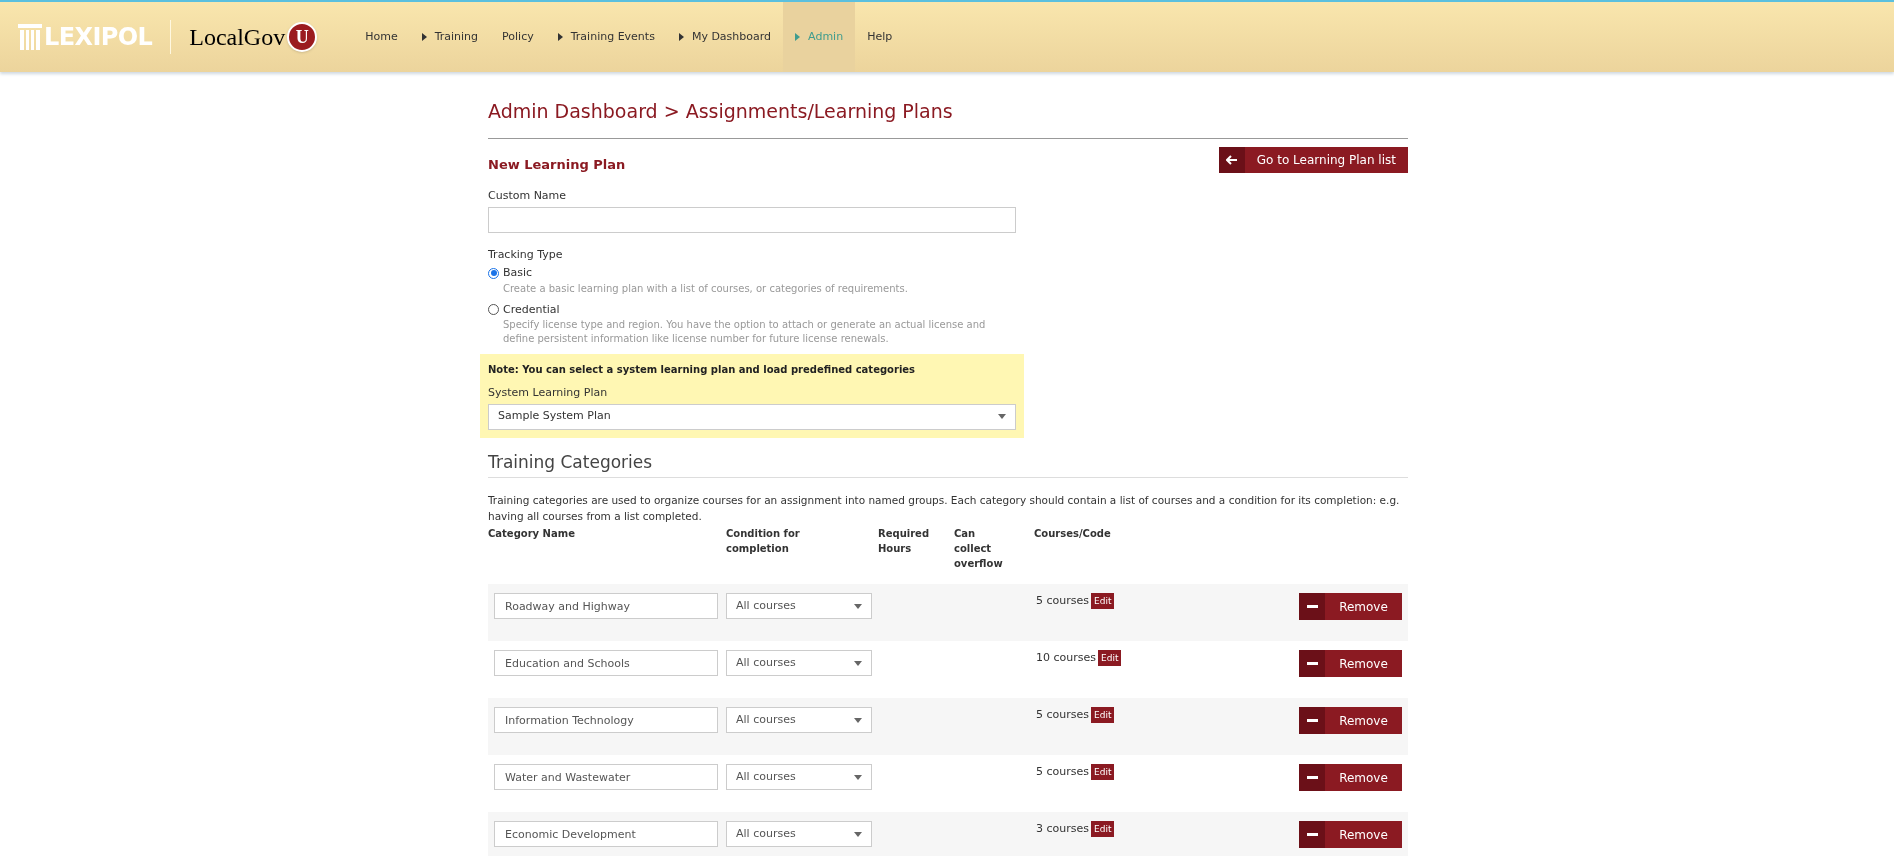  Describe the element at coordinates (450, 37) in the screenshot. I see `nav-link: Training` at that location.